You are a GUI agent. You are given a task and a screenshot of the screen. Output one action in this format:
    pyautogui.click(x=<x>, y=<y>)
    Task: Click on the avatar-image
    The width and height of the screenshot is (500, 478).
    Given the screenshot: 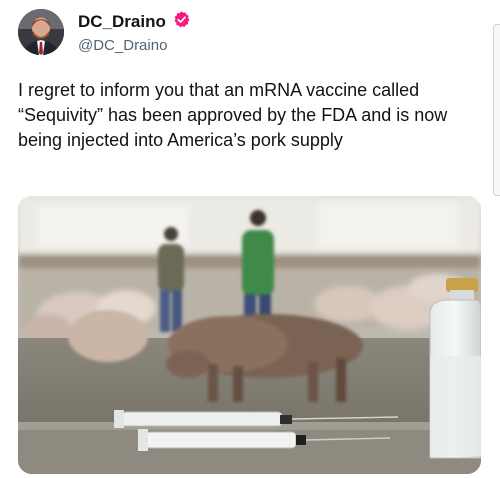 What is the action you would take?
    pyautogui.click(x=41, y=32)
    